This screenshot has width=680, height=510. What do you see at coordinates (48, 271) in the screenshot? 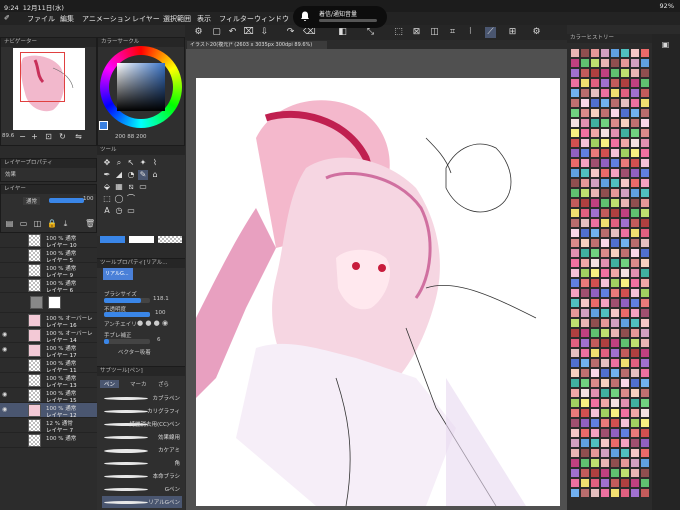
I see `layer-row: 100 % 通常 レイヤー 9` at bounding box center [48, 271].